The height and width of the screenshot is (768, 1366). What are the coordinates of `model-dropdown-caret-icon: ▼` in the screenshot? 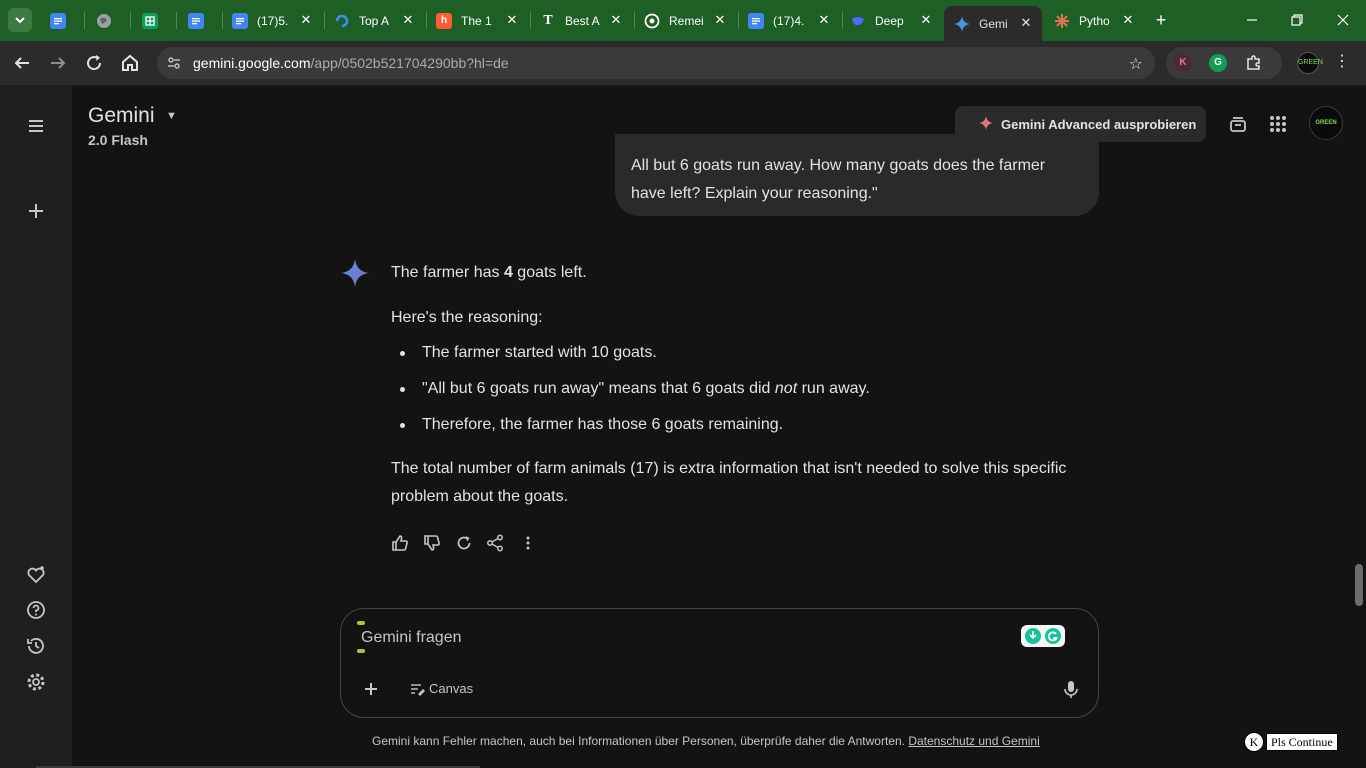 It's located at (171, 116).